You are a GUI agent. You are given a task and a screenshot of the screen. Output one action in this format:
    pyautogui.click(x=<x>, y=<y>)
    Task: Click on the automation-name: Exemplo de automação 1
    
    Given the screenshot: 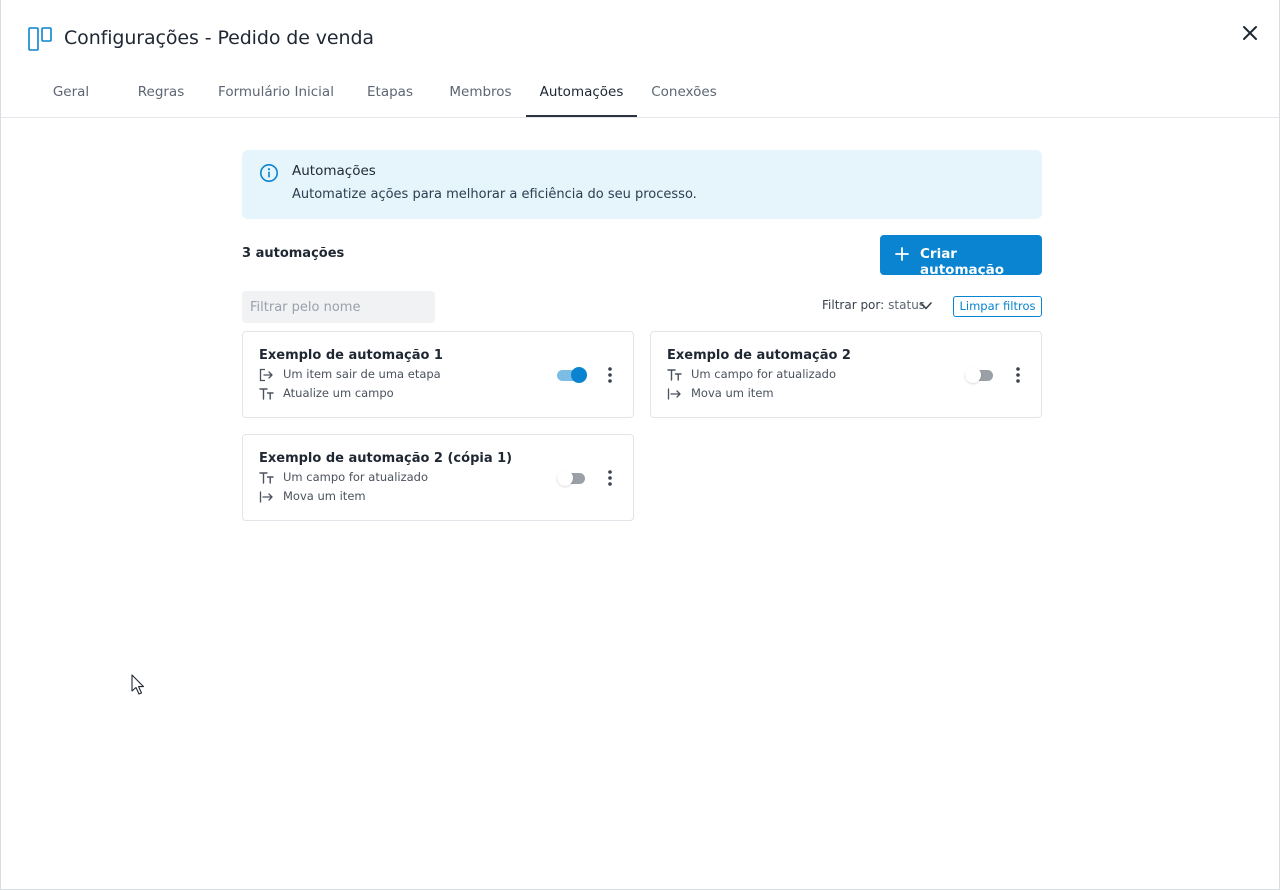 What is the action you would take?
    pyautogui.click(x=351, y=355)
    